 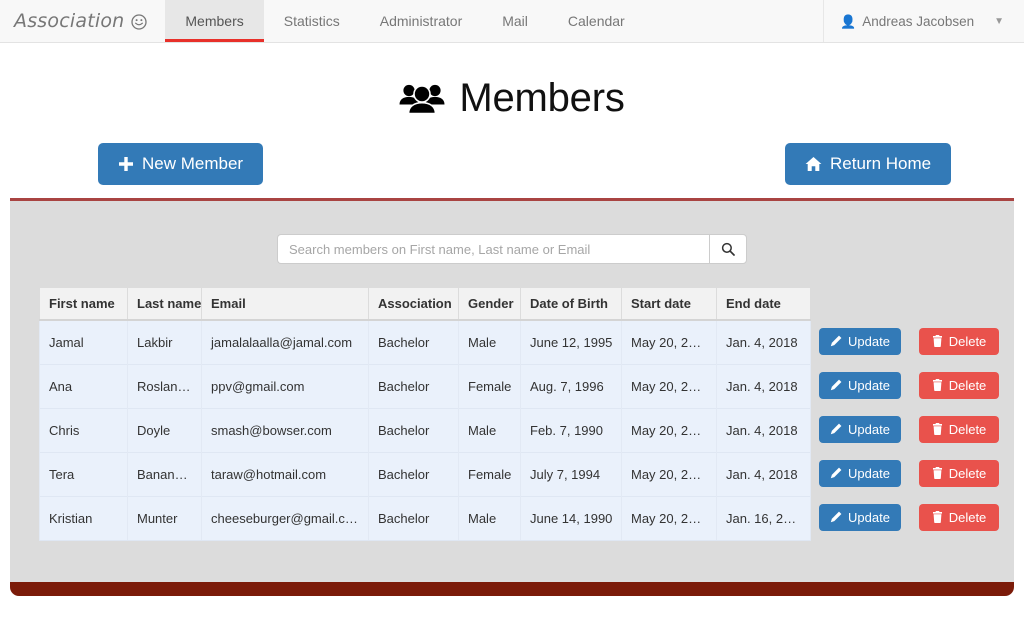 What do you see at coordinates (571, 341) in the screenshot?
I see `cell-date-of-birth: June 12, 1995` at bounding box center [571, 341].